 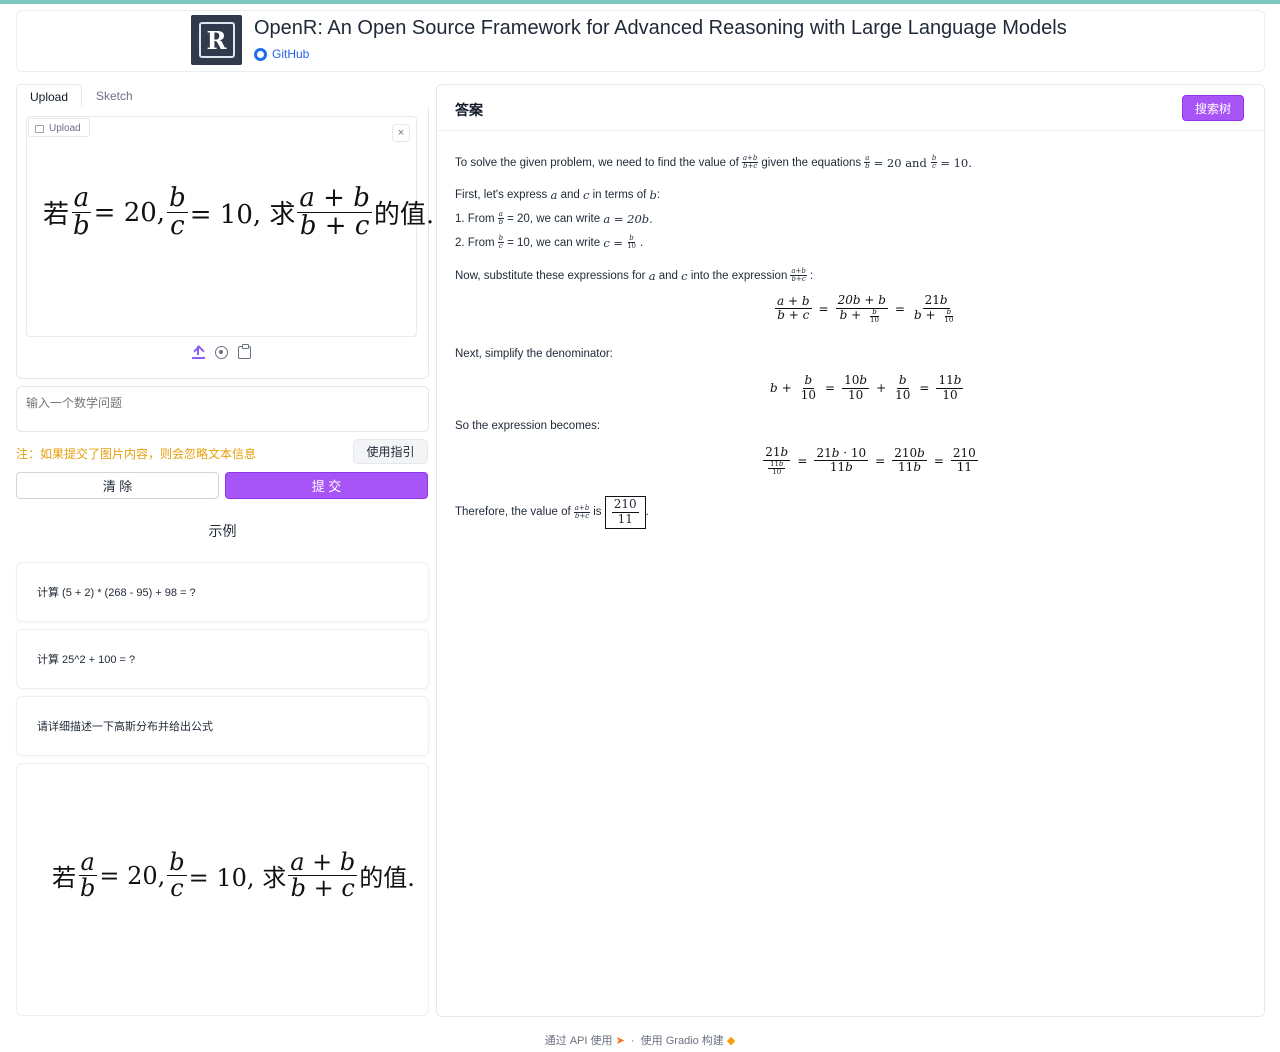 What do you see at coordinates (640, 2) in the screenshot?
I see `top-accent-bar` at bounding box center [640, 2].